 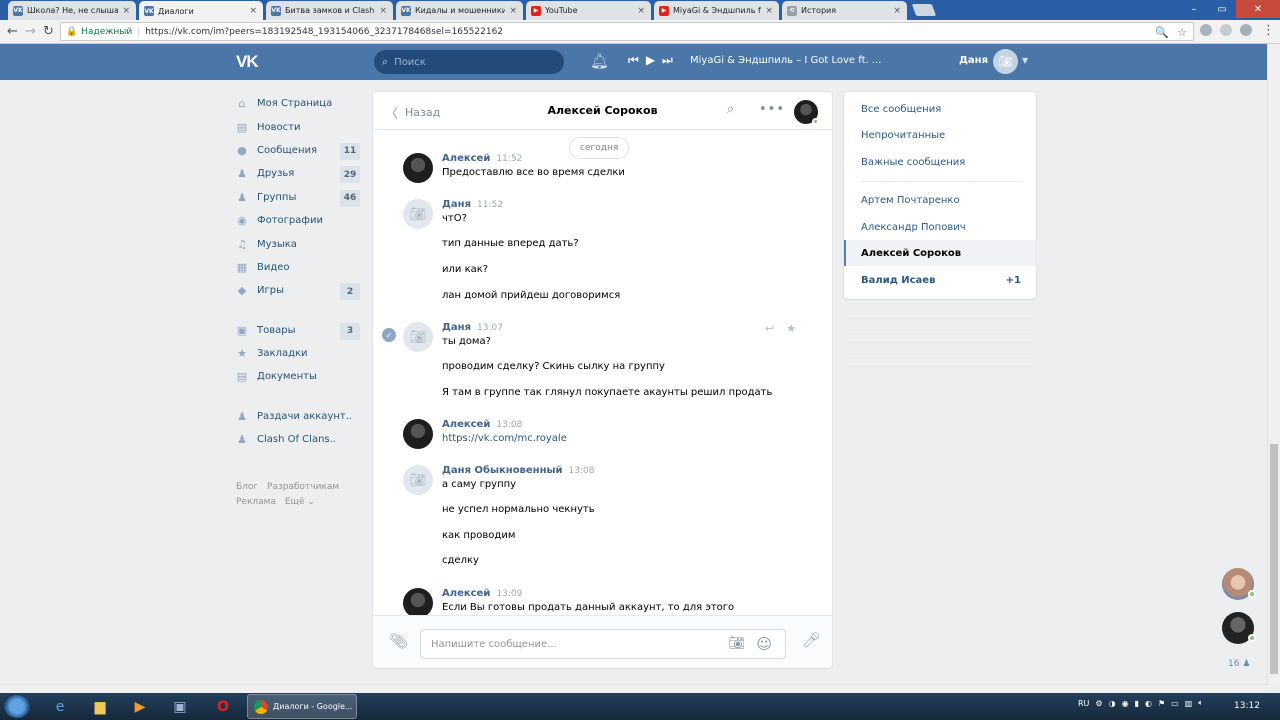 What do you see at coordinates (329, 10) in the screenshot?
I see `browser-tab: VK Битва замков и Clash Roya ×` at bounding box center [329, 10].